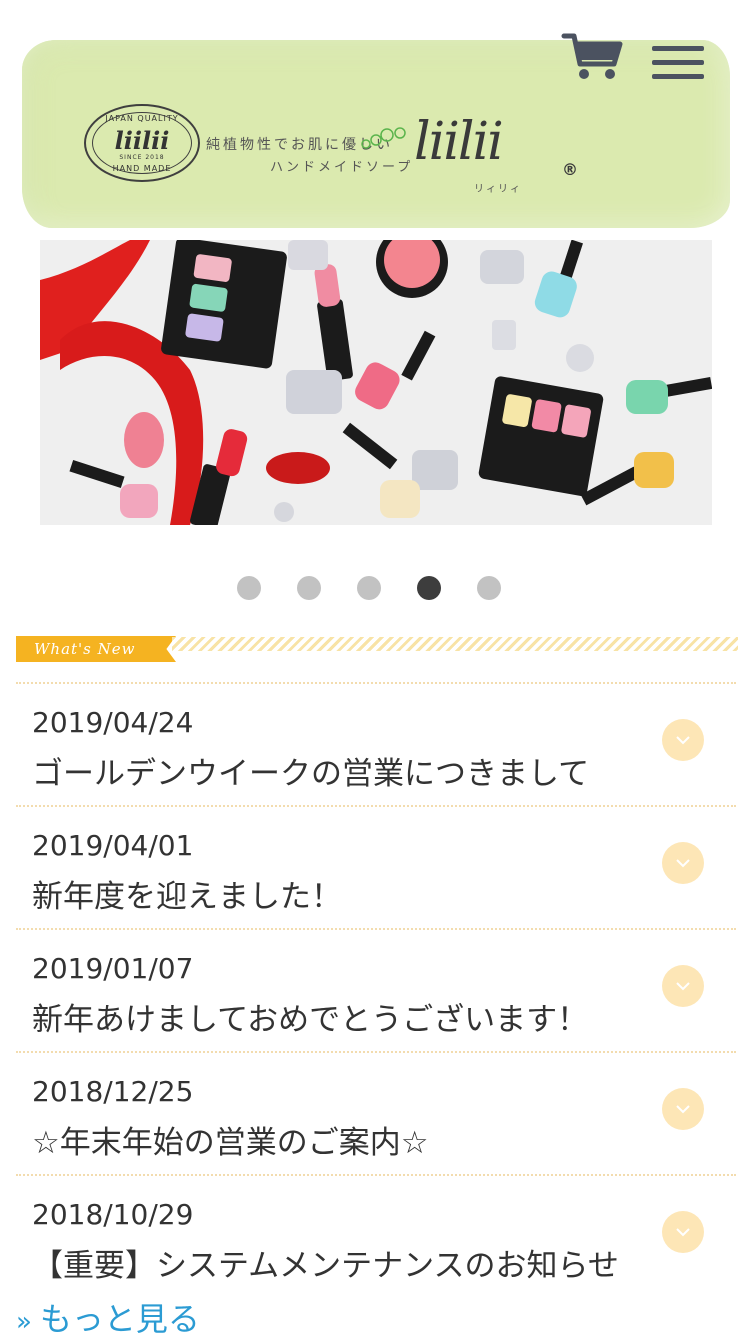 This screenshot has width=750, height=1340. I want to click on news-item: 2018/12/25 ☆年末年始の営業のご案内☆, so click(376, 1112).